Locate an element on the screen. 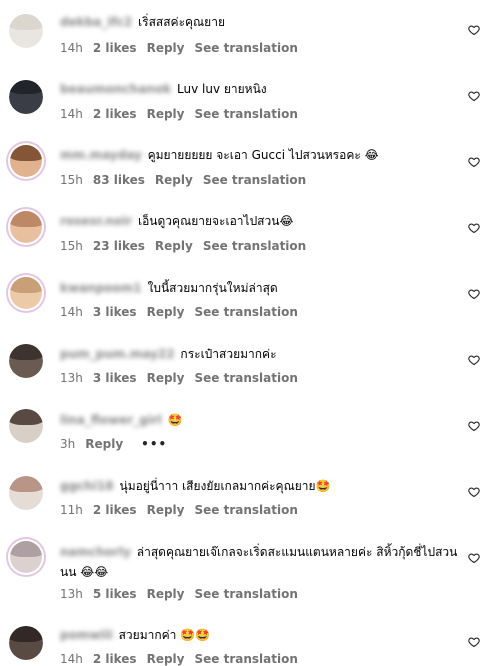 This screenshot has height=666, width=489. comment-time: 3h is located at coordinates (68, 444).